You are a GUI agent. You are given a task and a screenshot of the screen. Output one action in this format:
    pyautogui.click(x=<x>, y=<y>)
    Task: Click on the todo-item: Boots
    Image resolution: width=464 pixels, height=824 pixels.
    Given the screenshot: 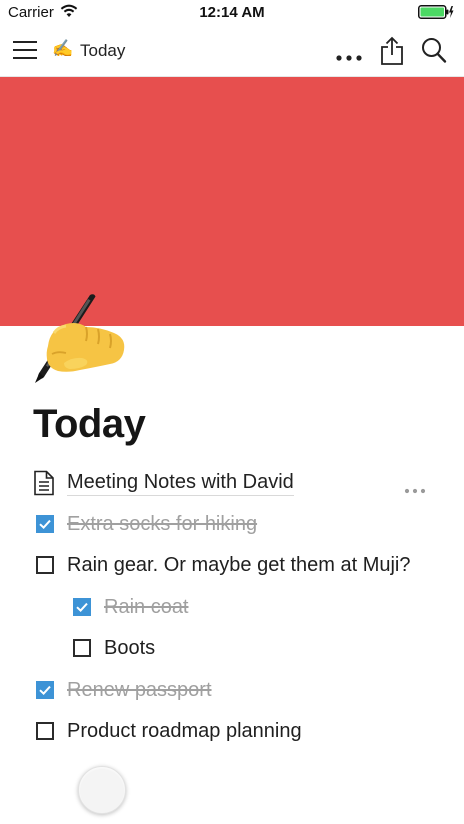 What is the action you would take?
    pyautogui.click(x=258, y=649)
    